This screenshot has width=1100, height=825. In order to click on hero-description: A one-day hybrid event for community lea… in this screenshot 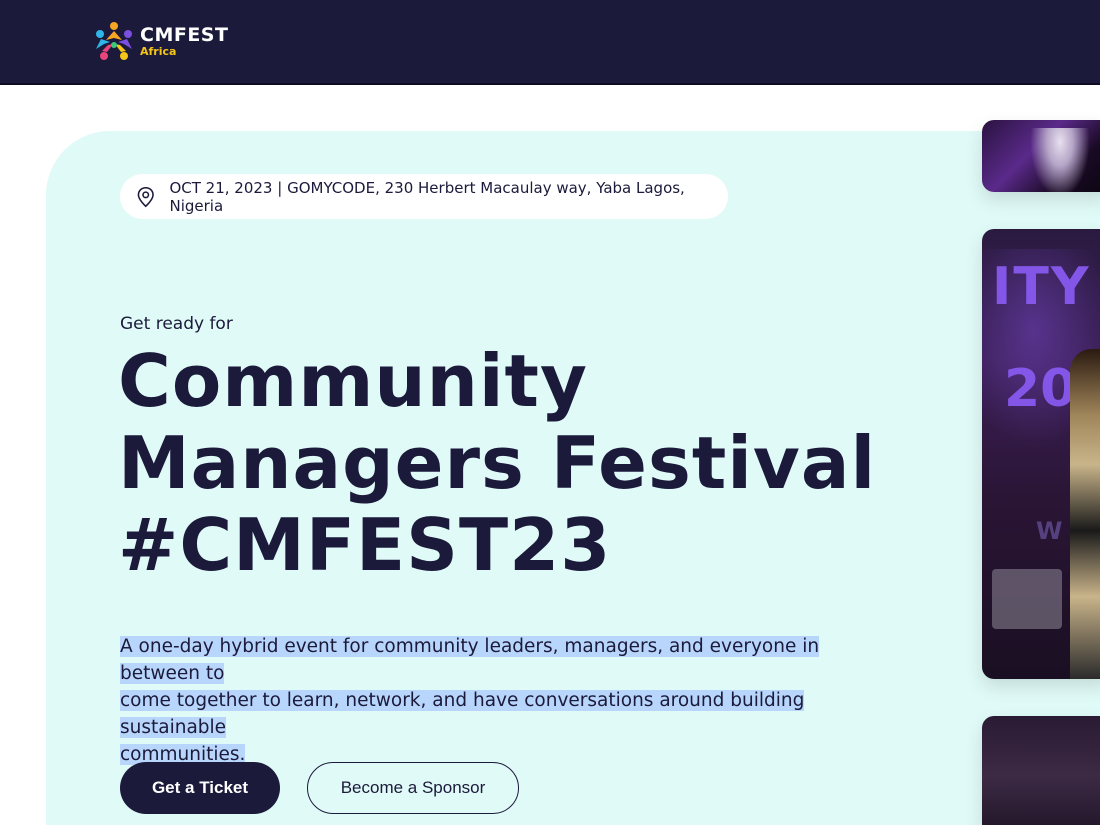, I will do `click(505, 700)`.